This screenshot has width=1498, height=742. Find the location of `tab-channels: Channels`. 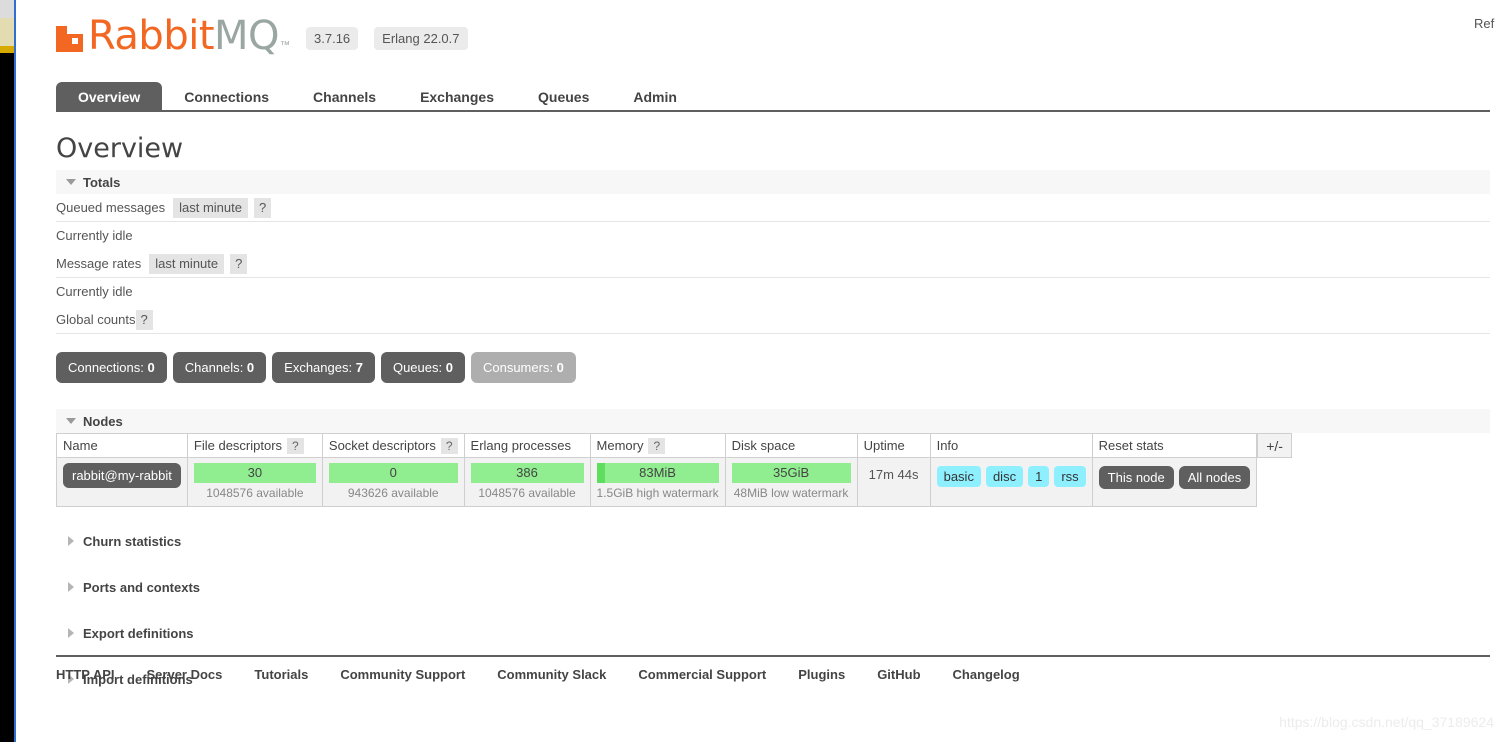

tab-channels: Channels is located at coordinates (344, 97).